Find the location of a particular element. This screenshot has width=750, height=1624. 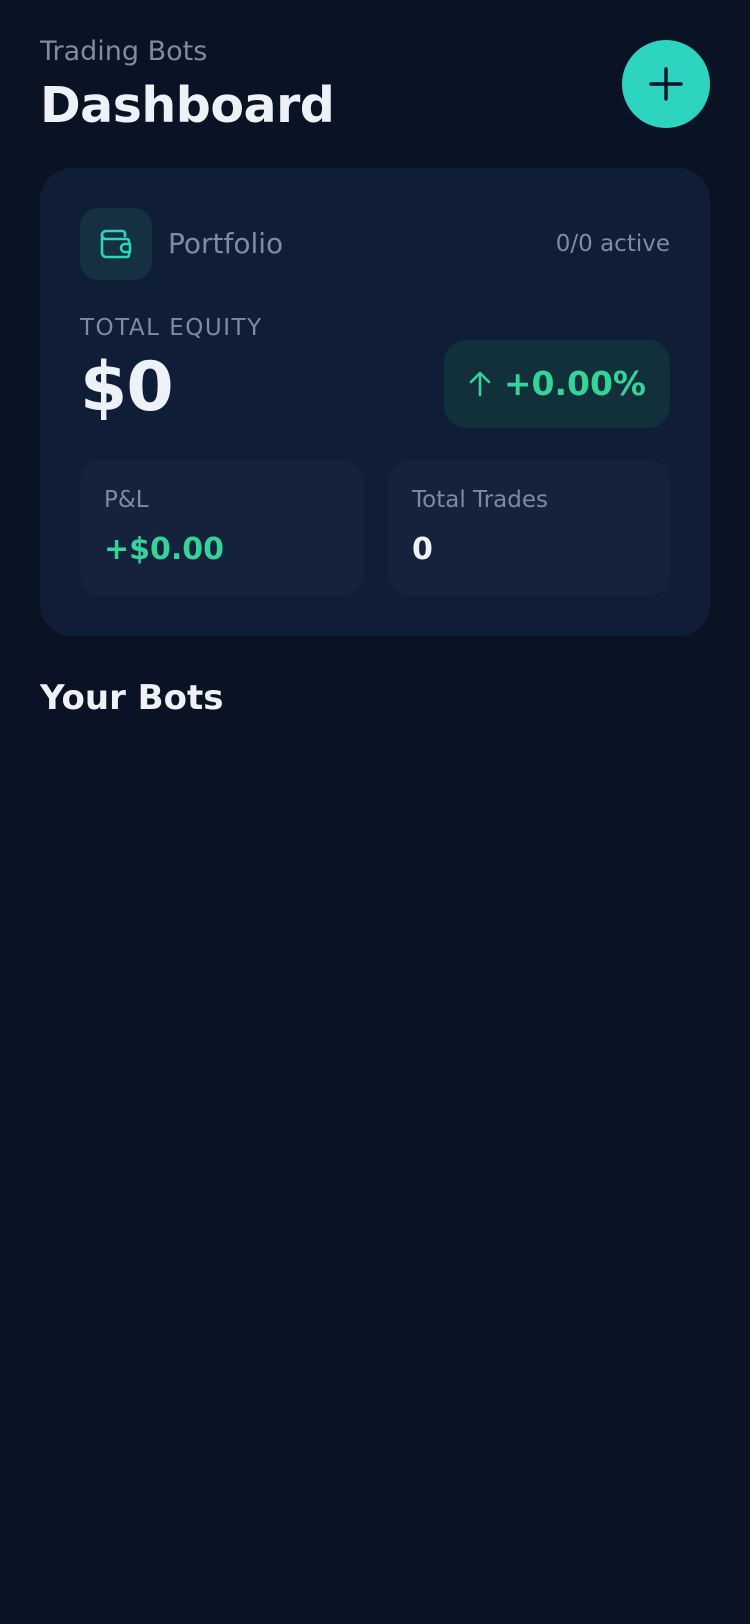

active-bots-count: 0/0 active is located at coordinates (612, 244).